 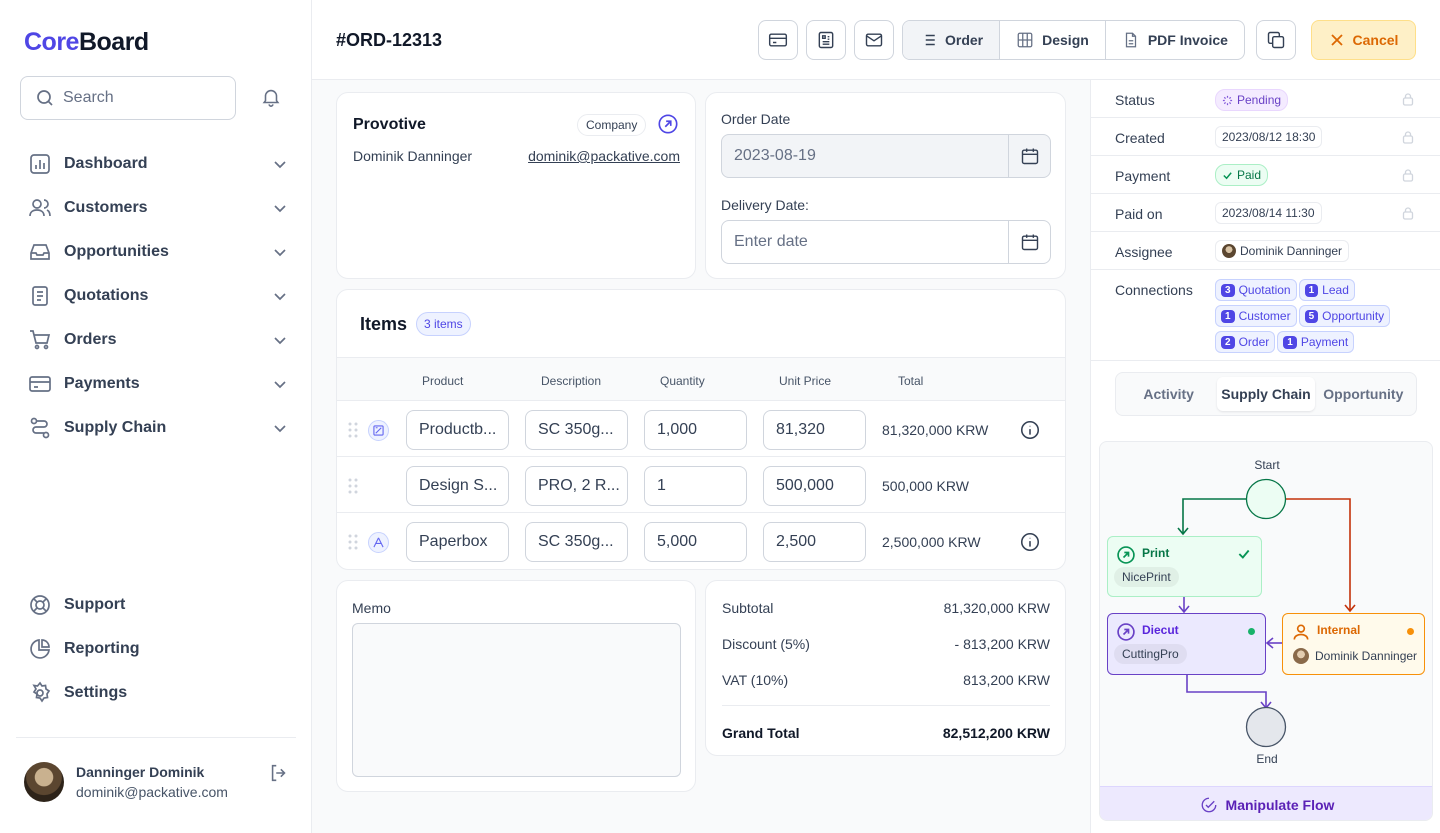 What do you see at coordinates (1156, 553) in the screenshot?
I see `node-title: Print` at bounding box center [1156, 553].